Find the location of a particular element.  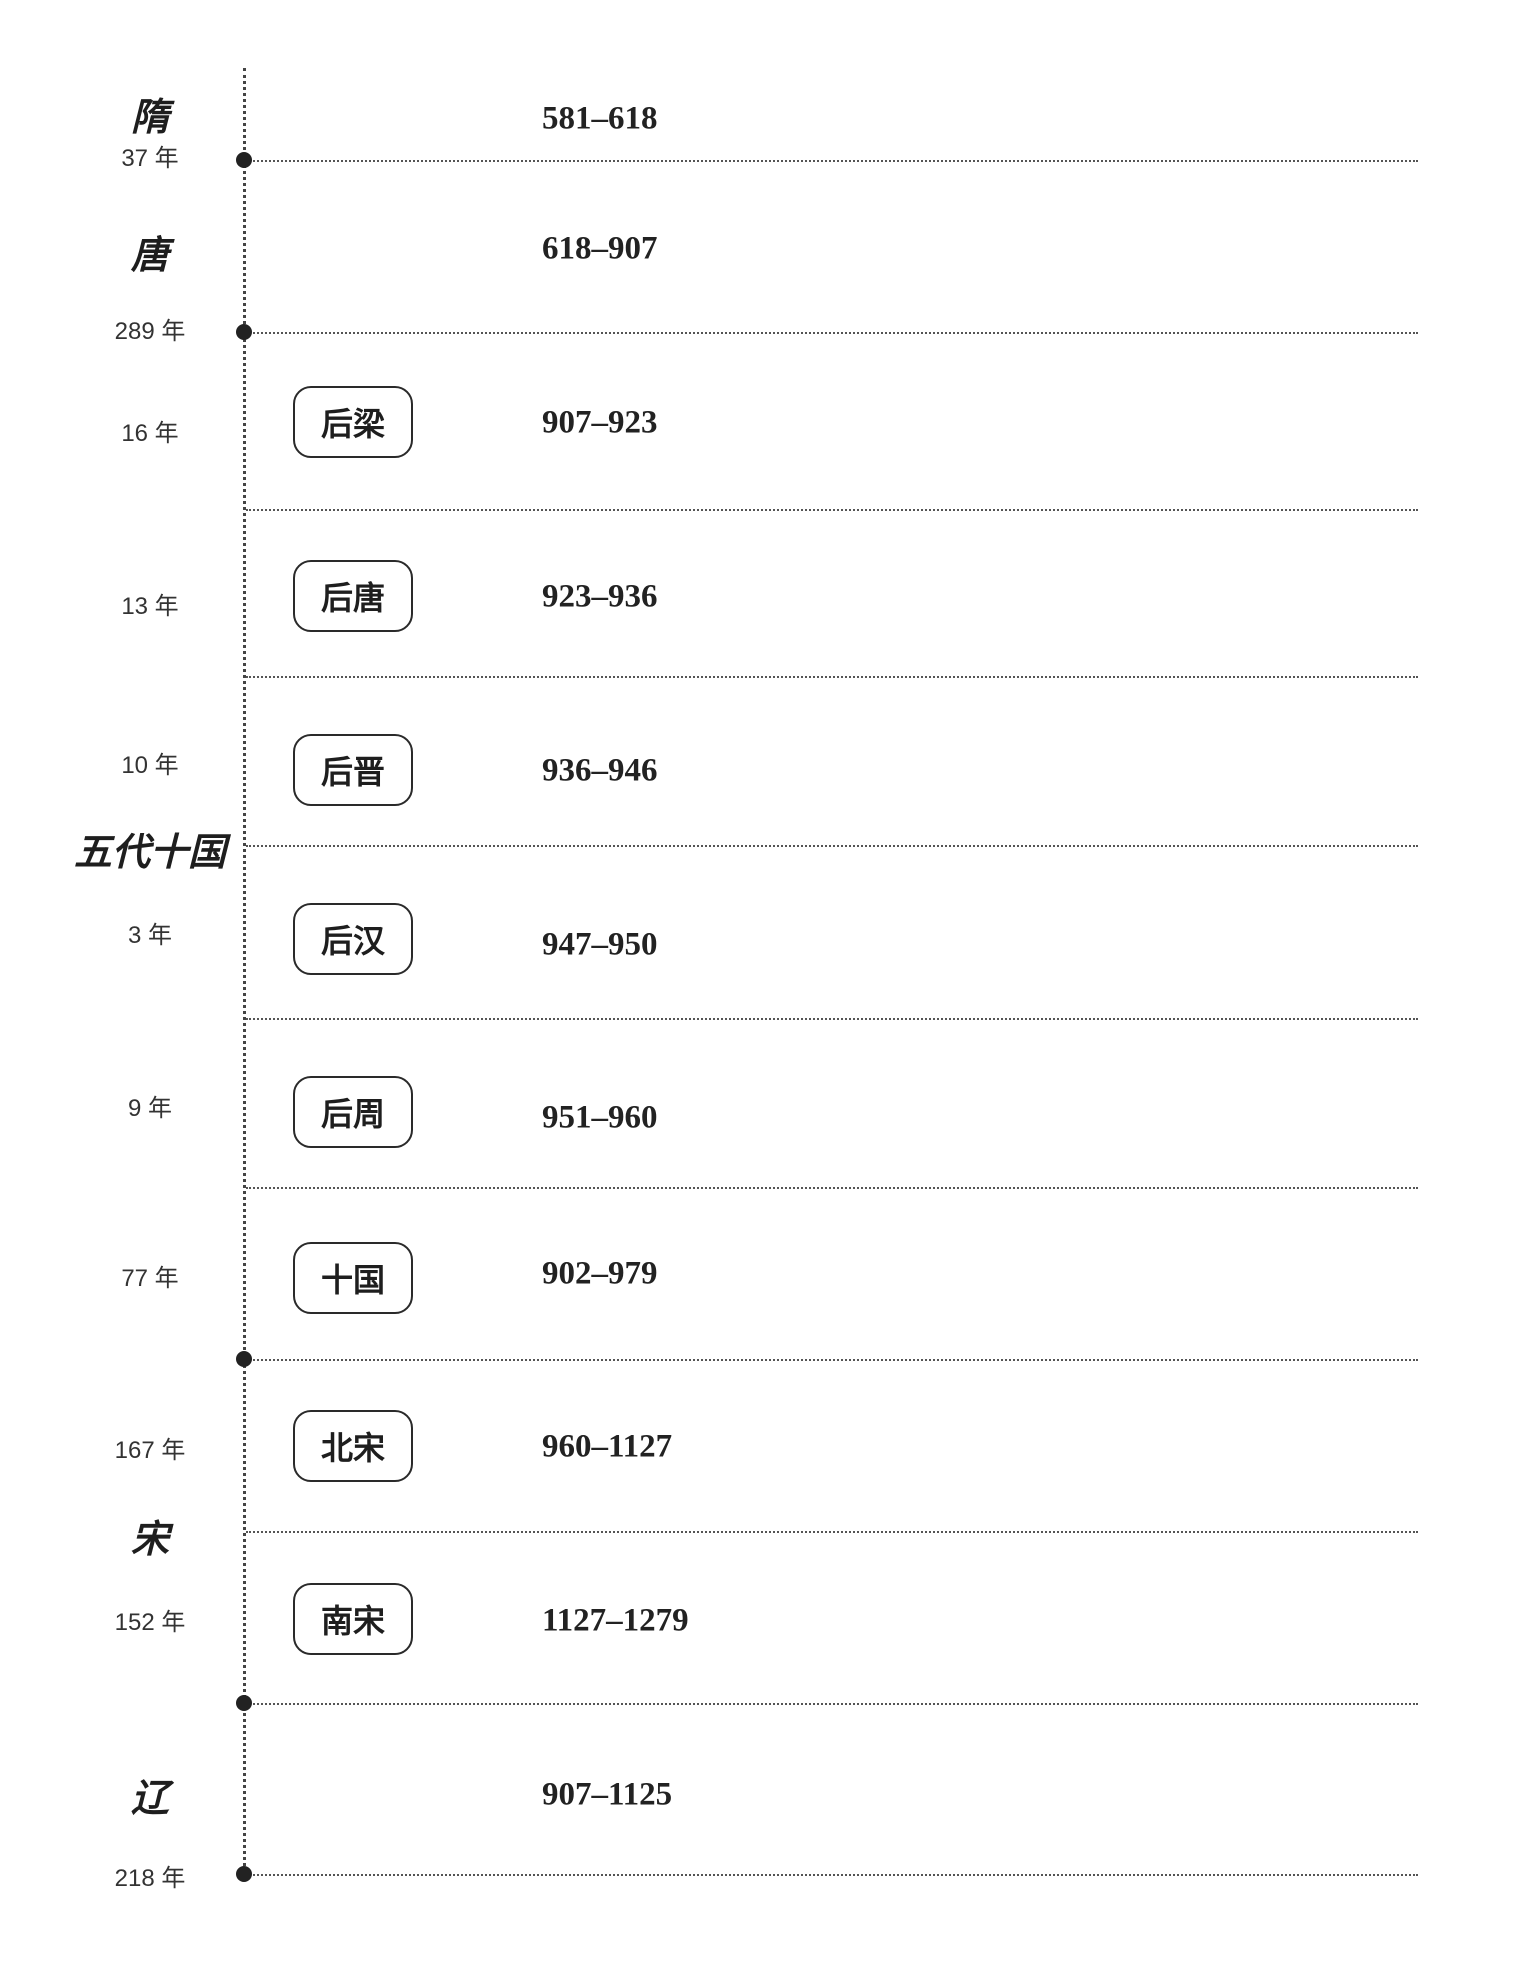

years-houjin: 936–946 is located at coordinates (600, 770).